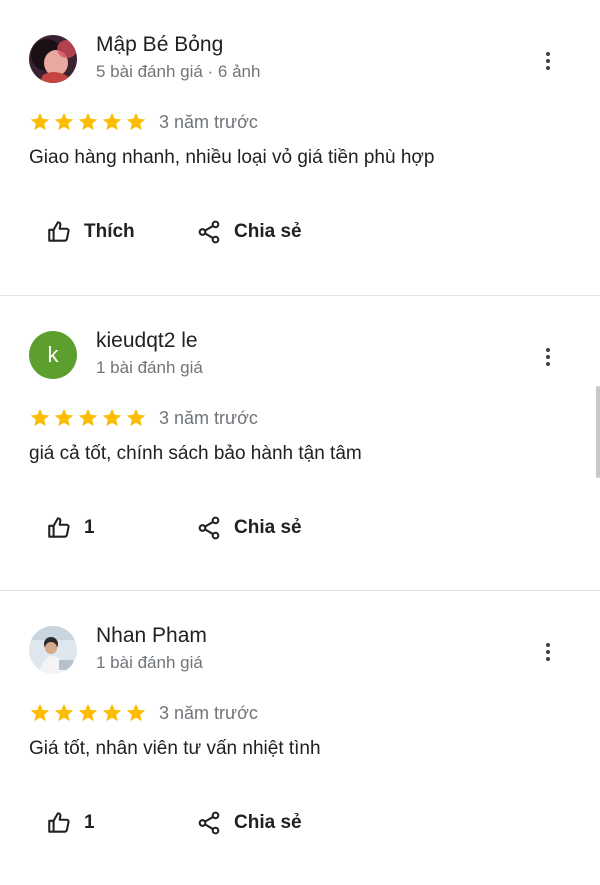 The height and width of the screenshot is (885, 600). I want to click on review-text: Giá tốt, nhân viên tư vấn nhiệt tình, so click(175, 748).